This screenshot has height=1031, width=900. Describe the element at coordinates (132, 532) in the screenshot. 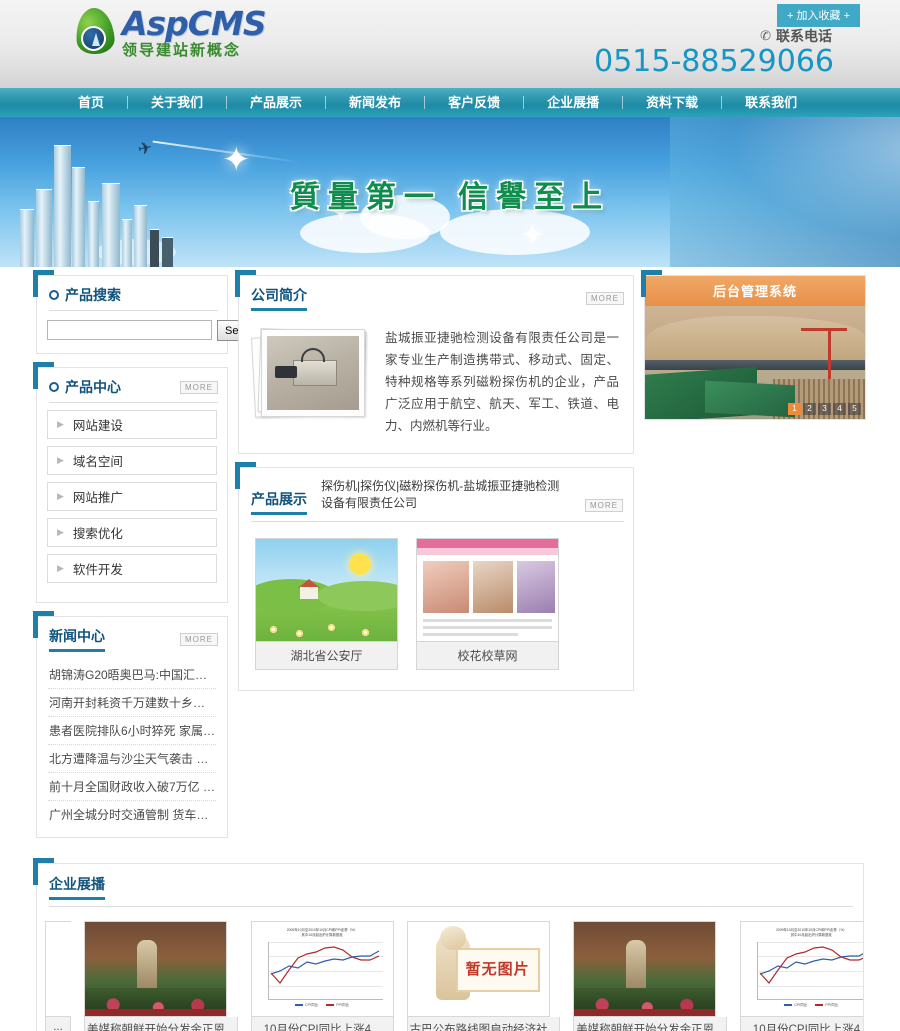

I see `category-item-seo: ▶ 搜索优化` at that location.